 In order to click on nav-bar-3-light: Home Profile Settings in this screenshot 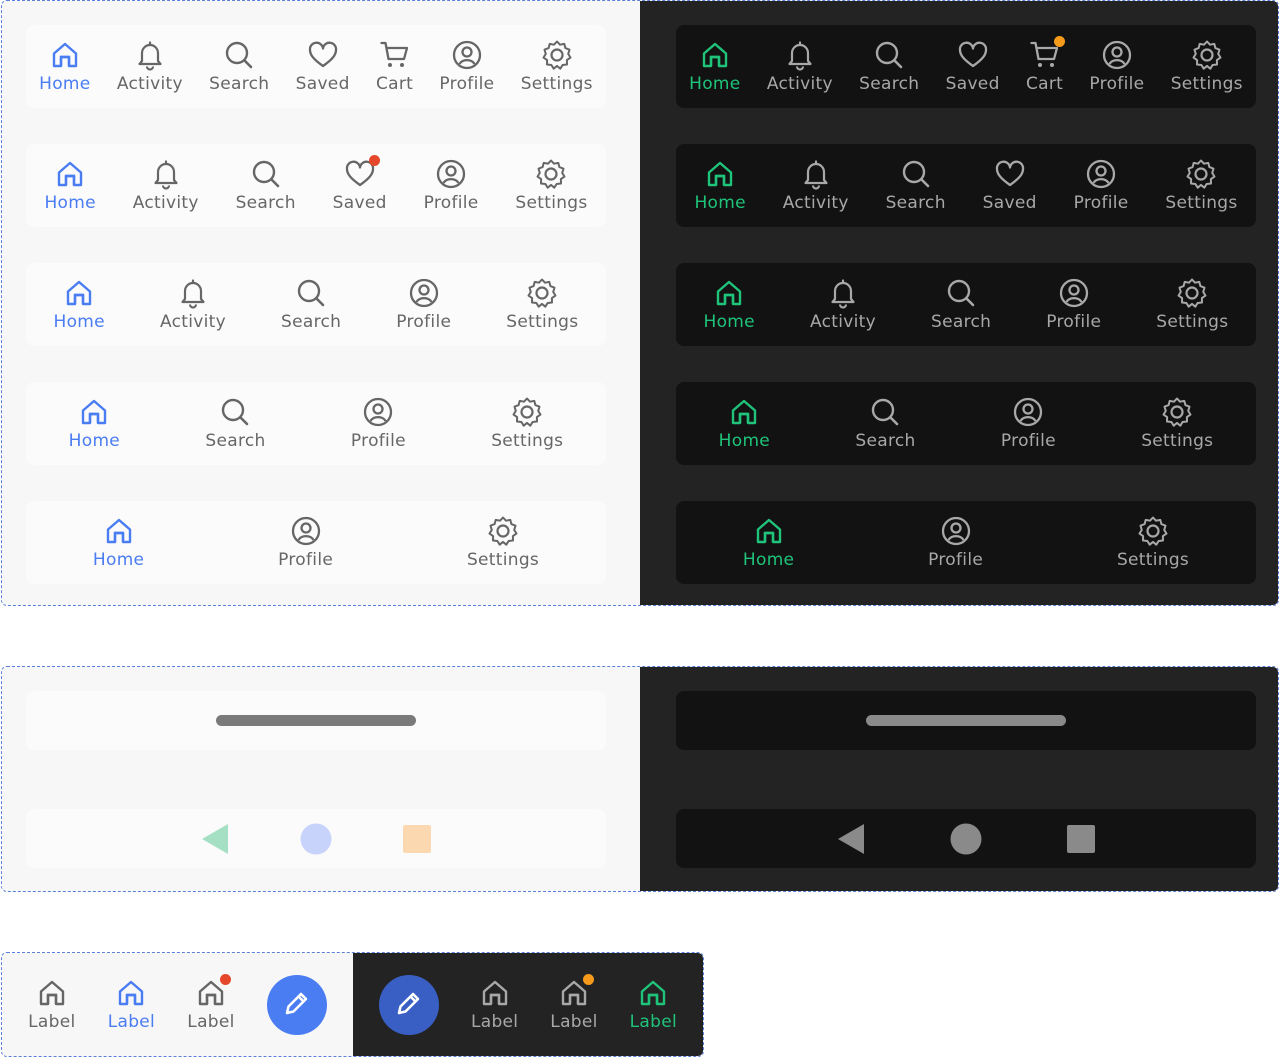, I will do `click(316, 542)`.